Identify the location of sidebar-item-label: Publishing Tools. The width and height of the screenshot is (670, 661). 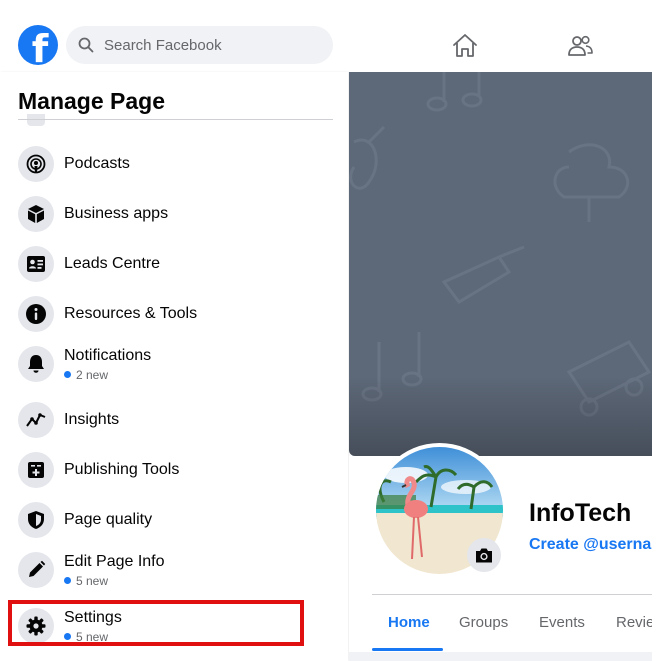
(122, 469).